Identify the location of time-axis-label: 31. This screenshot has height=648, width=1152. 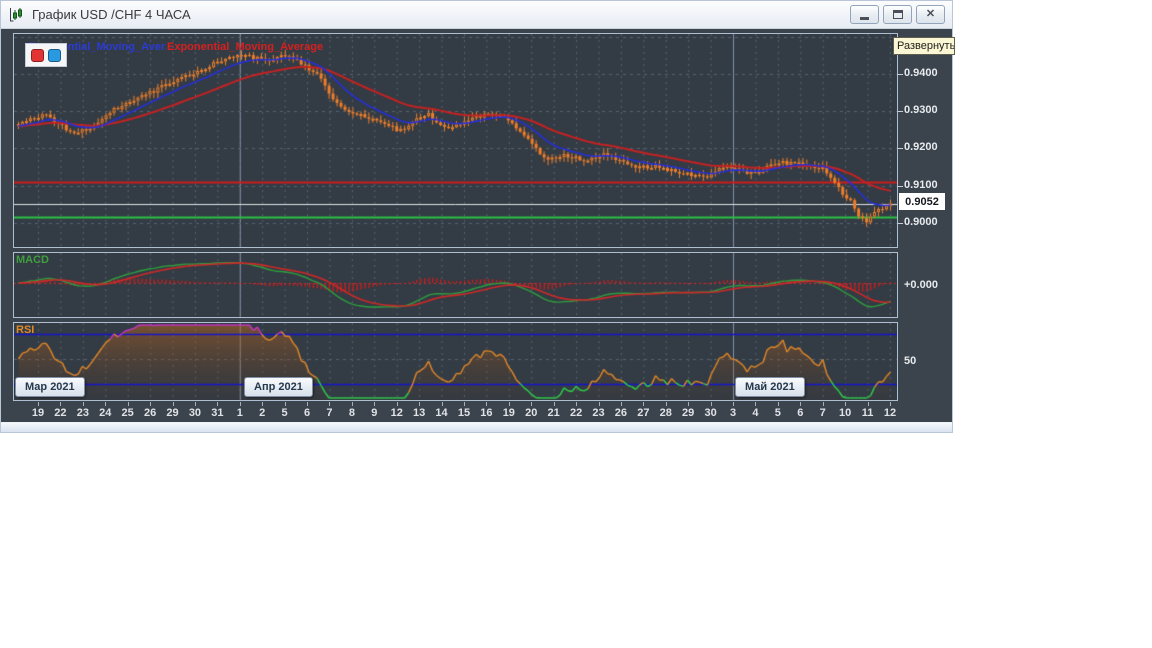
(217, 413).